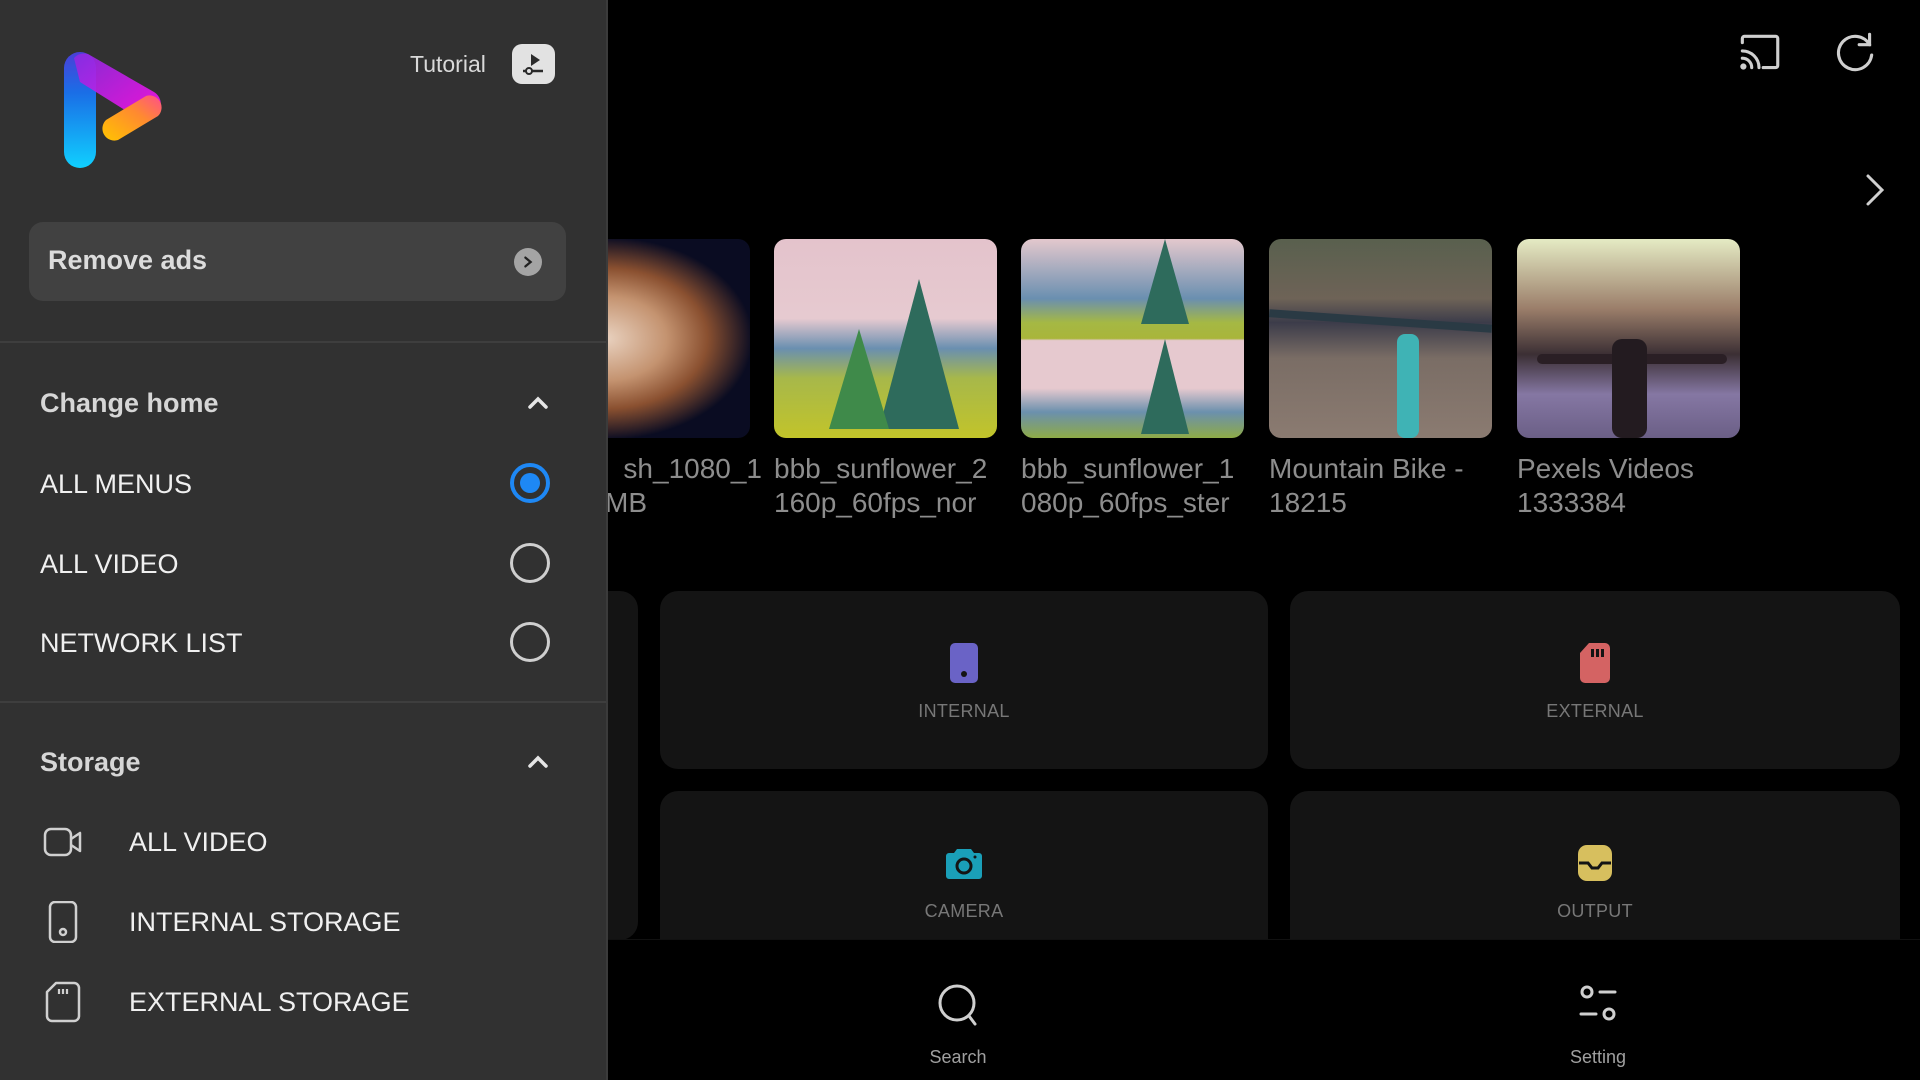  I want to click on video-item: bbb_sunflower_1 080p_60fps_ster, so click(1132, 379).